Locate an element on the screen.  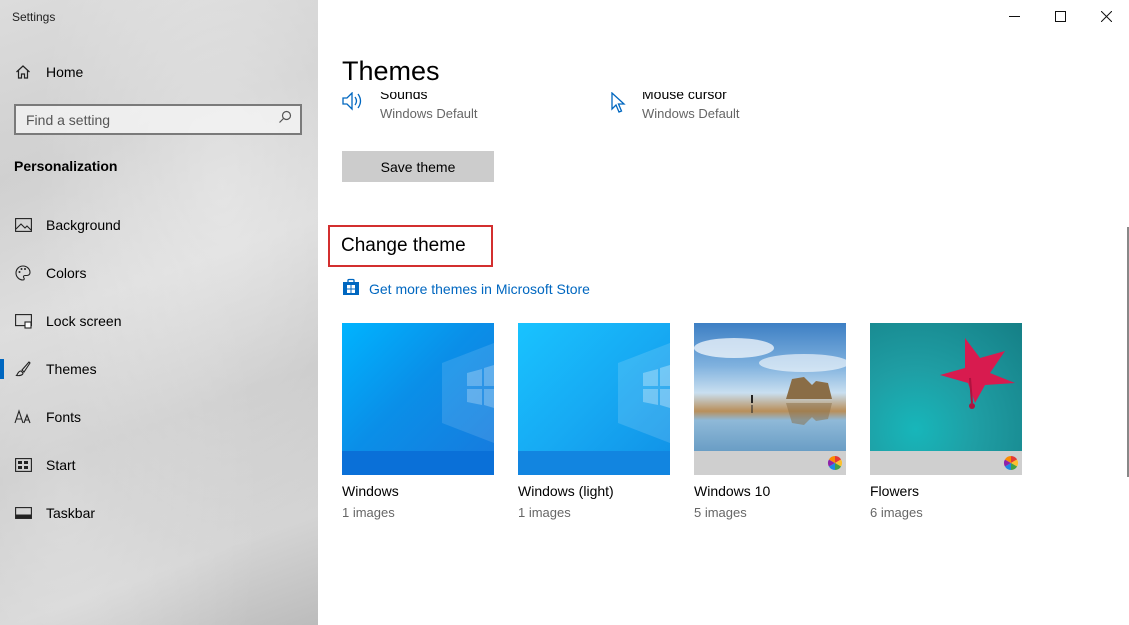
sidebar-item-fonts: Fonts is located at coordinates (159, 417).